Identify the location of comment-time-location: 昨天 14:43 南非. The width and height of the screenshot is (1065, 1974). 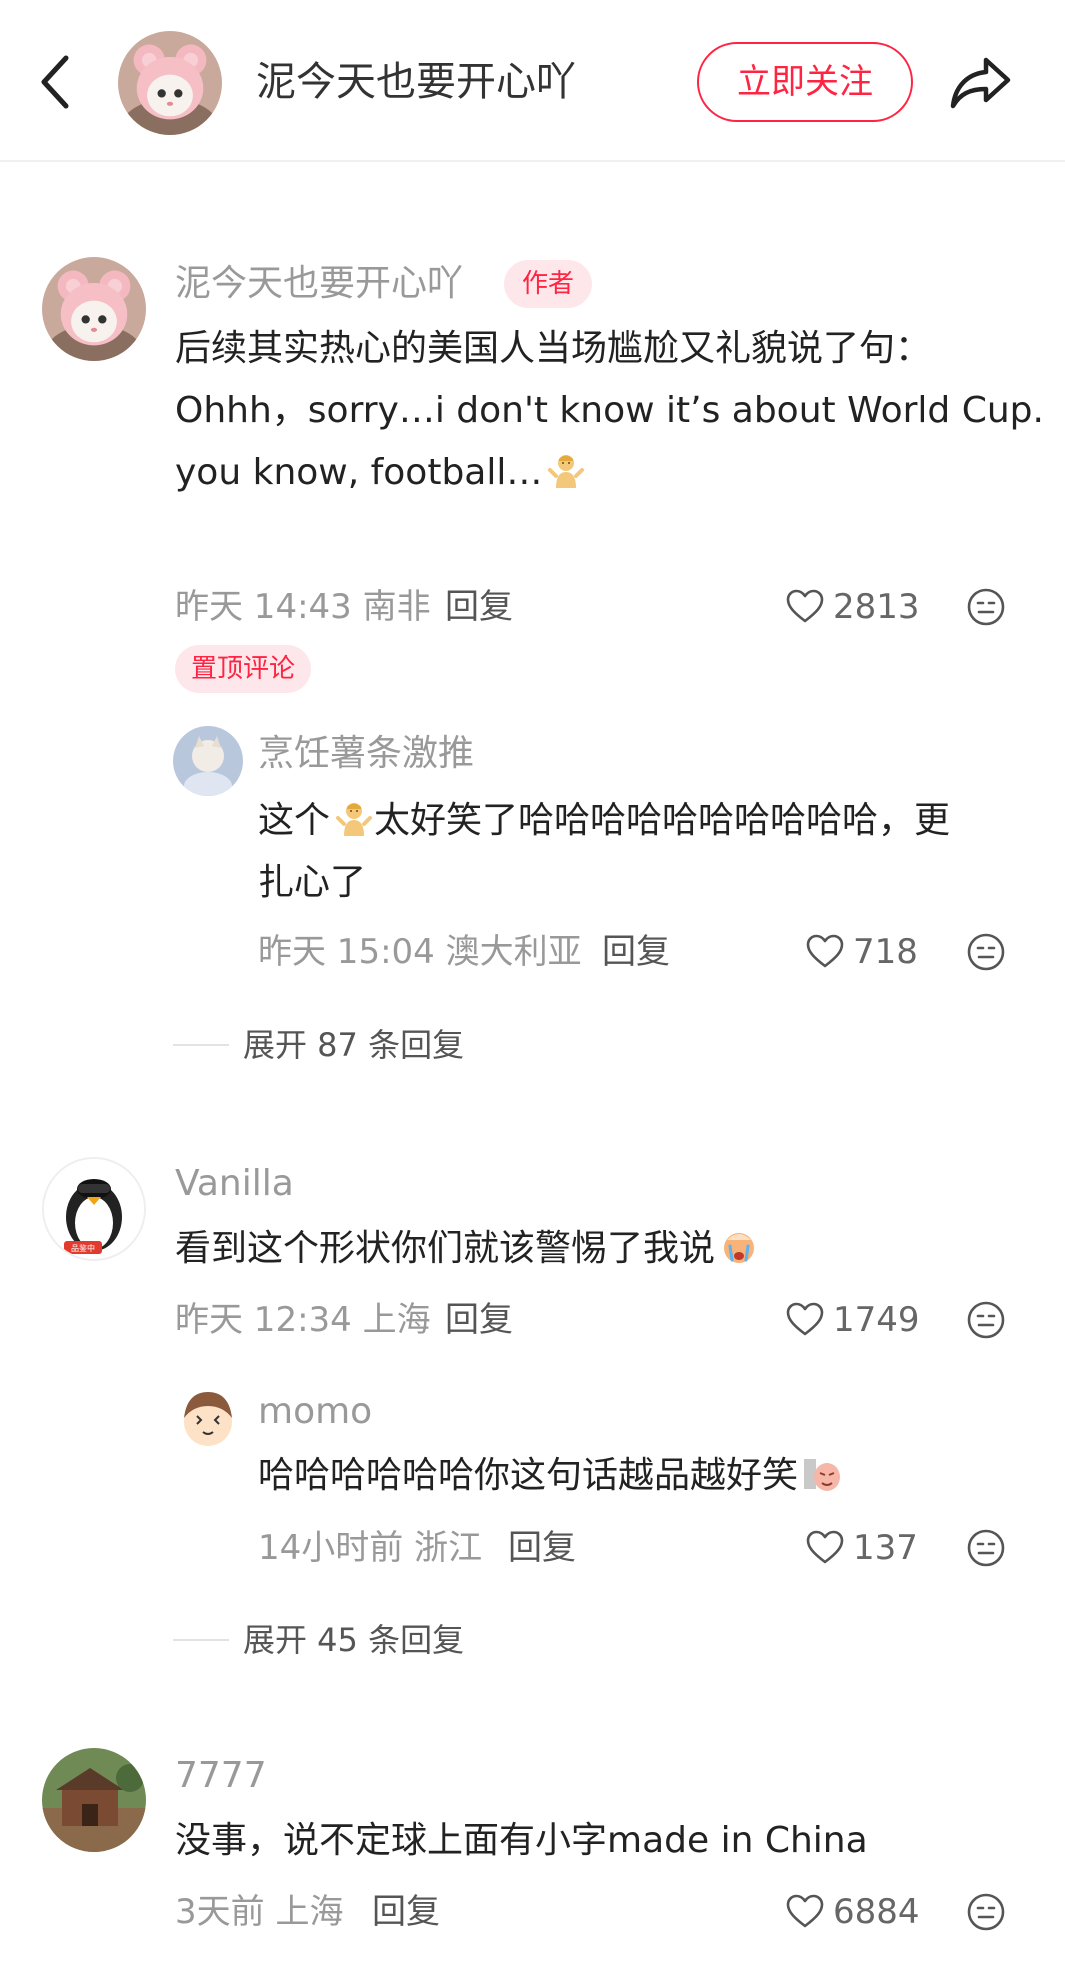
(303, 607).